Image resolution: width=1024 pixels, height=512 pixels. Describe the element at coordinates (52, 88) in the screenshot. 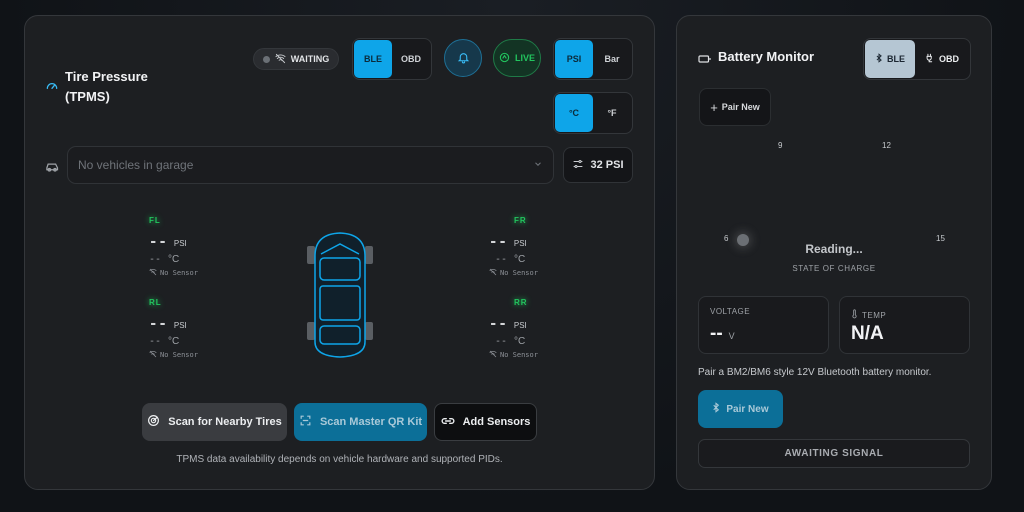

I see `gauge-icon` at that location.